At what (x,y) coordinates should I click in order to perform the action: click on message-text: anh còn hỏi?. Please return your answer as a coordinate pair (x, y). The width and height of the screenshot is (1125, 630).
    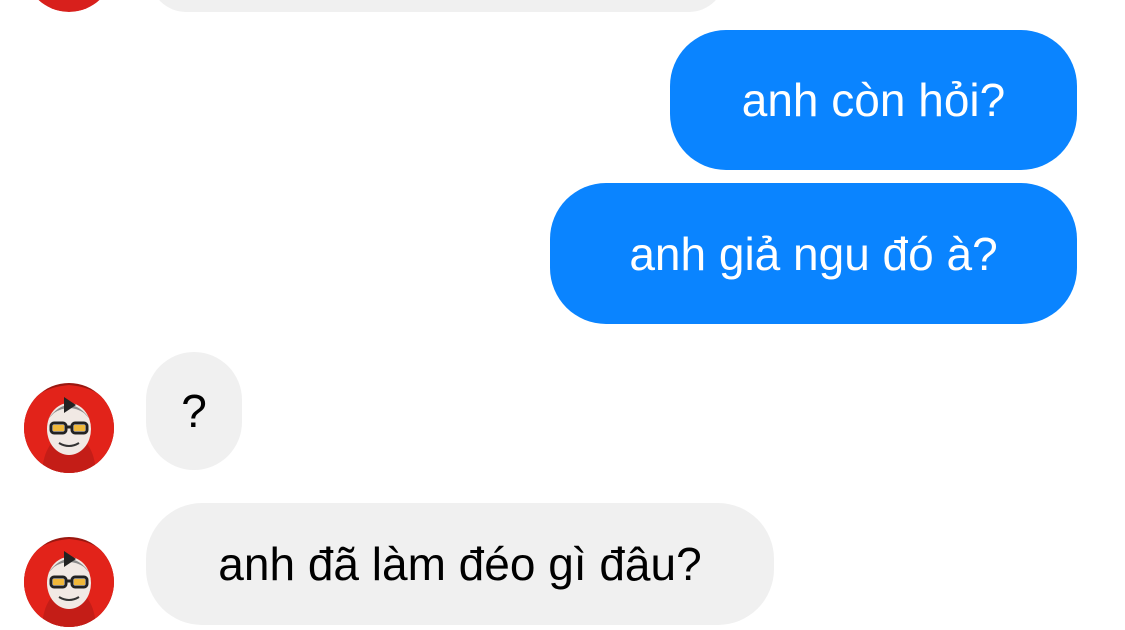
    Looking at the image, I should click on (873, 100).